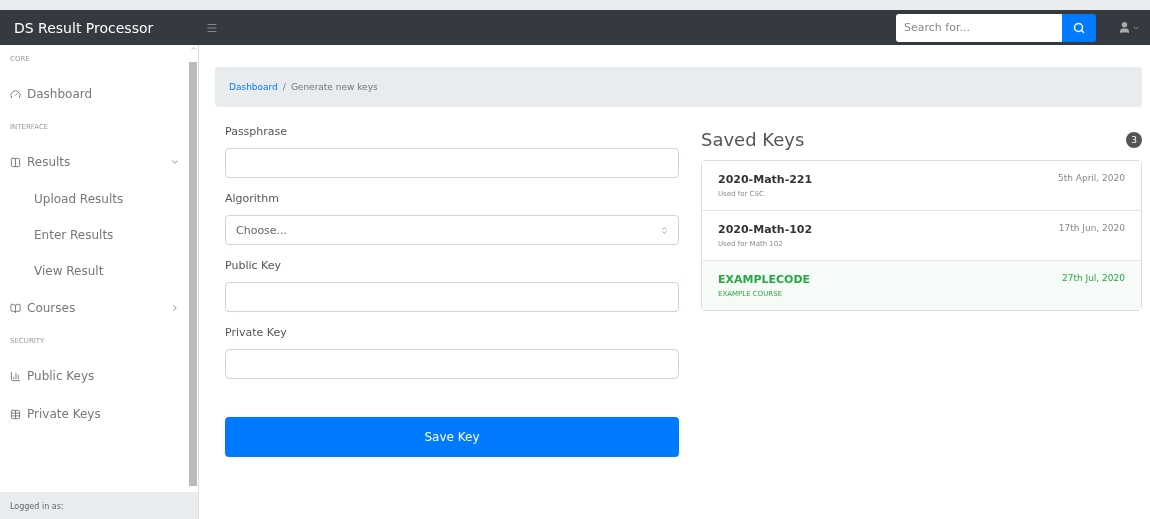 The image size is (1150, 519). I want to click on user-icon, so click(1124, 27).